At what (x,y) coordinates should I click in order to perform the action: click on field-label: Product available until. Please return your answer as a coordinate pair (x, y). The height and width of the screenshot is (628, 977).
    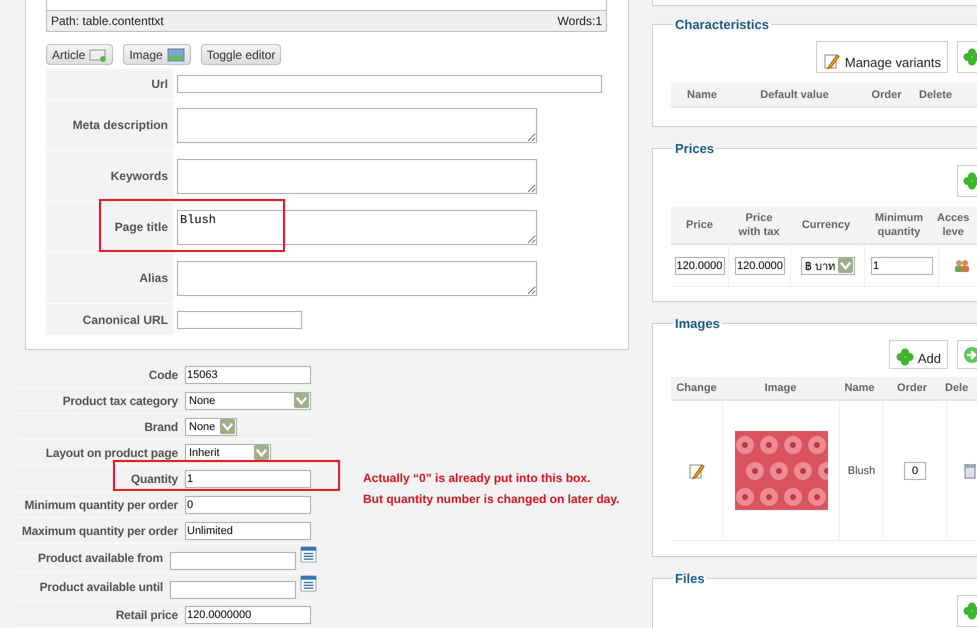
    Looking at the image, I should click on (100, 587).